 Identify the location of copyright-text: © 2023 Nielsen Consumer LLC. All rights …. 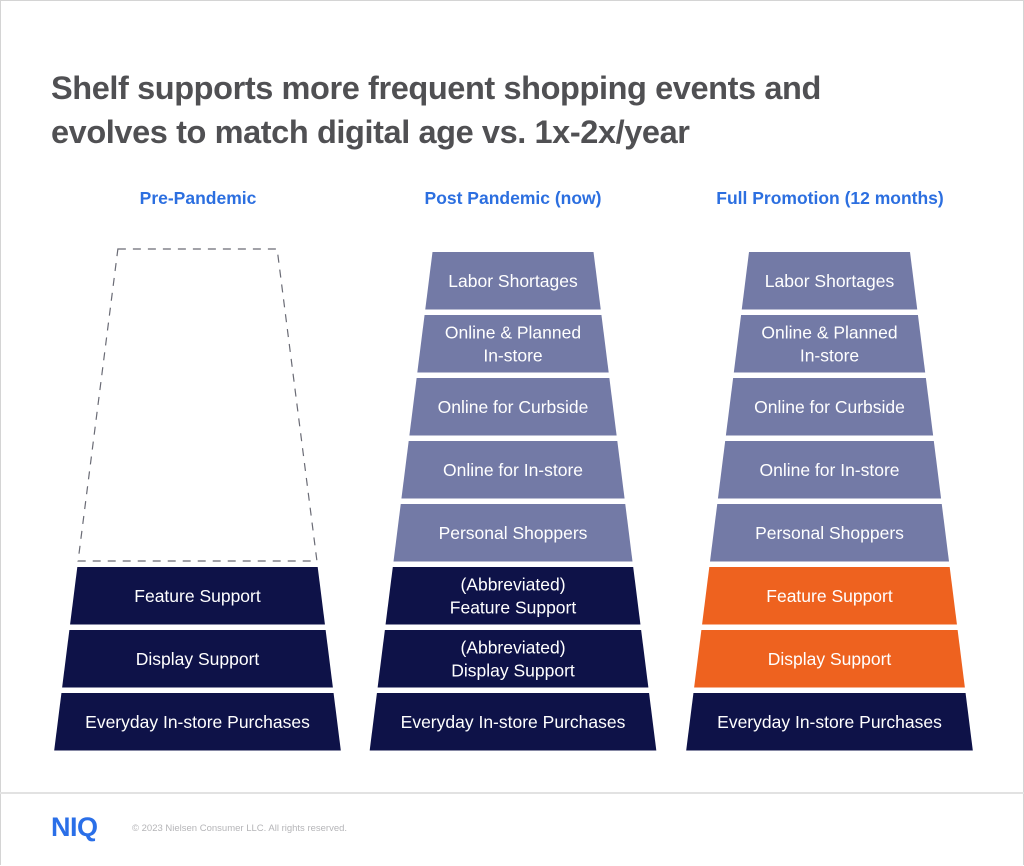
(240, 828).